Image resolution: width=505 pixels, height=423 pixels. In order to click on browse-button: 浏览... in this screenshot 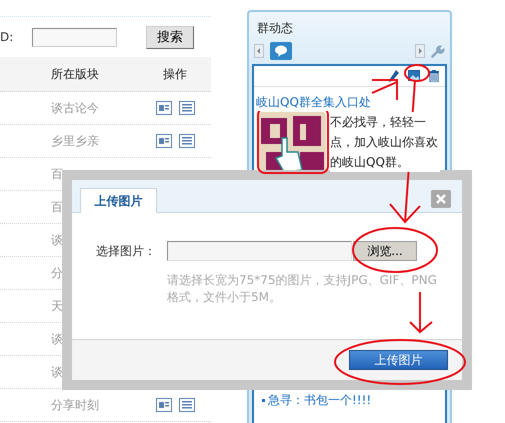, I will do `click(385, 251)`.